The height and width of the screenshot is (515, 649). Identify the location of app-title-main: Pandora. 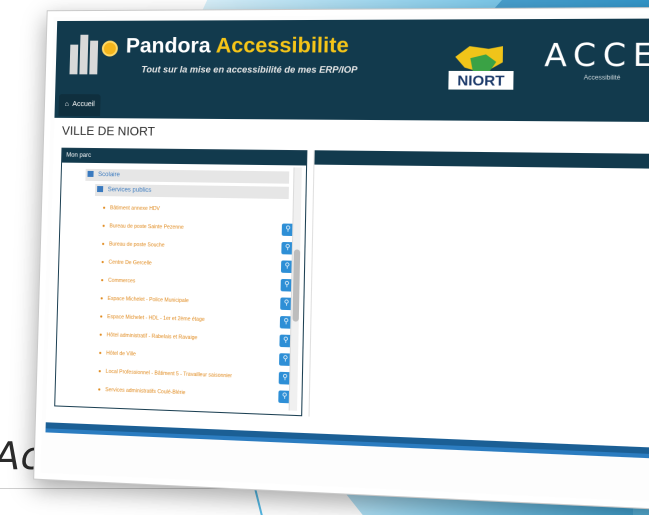
(168, 46).